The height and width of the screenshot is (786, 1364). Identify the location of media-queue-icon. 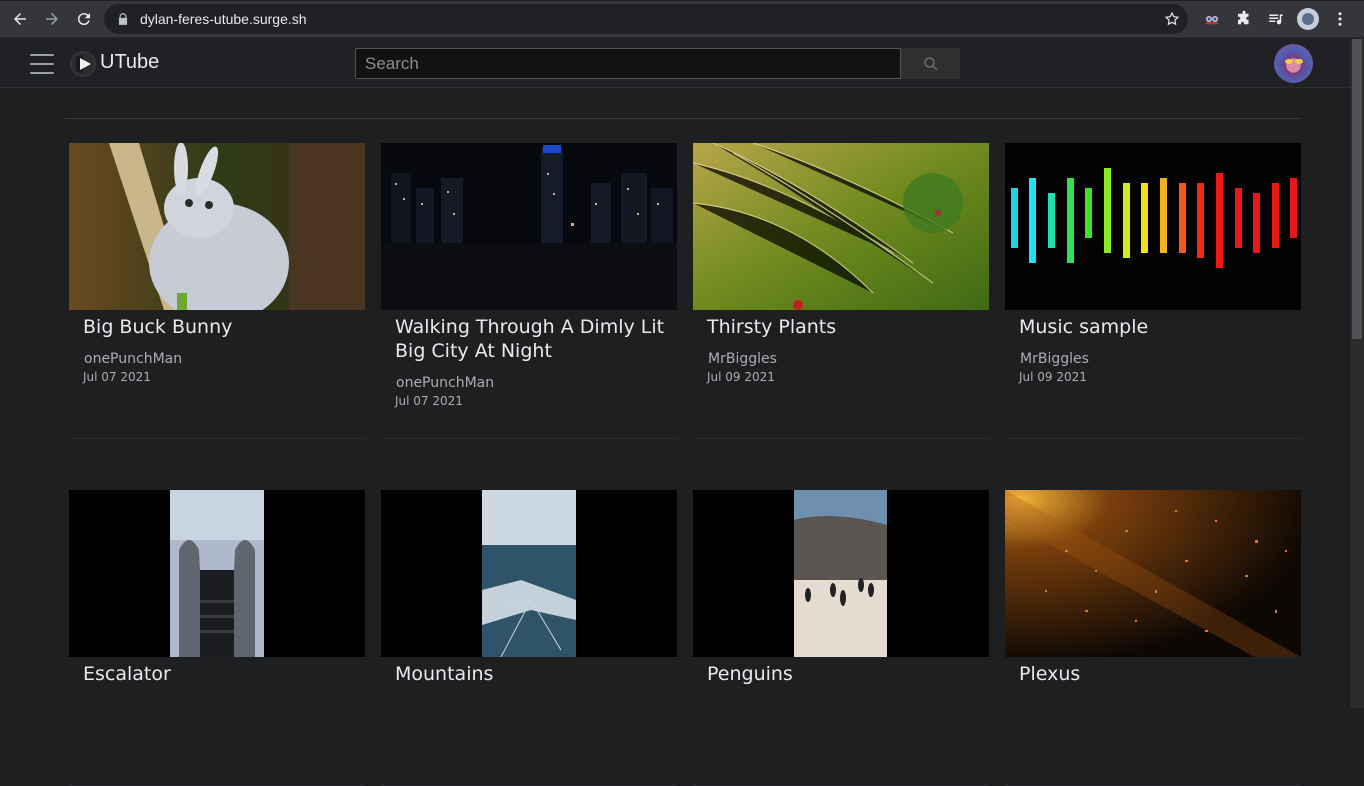
(1276, 19).